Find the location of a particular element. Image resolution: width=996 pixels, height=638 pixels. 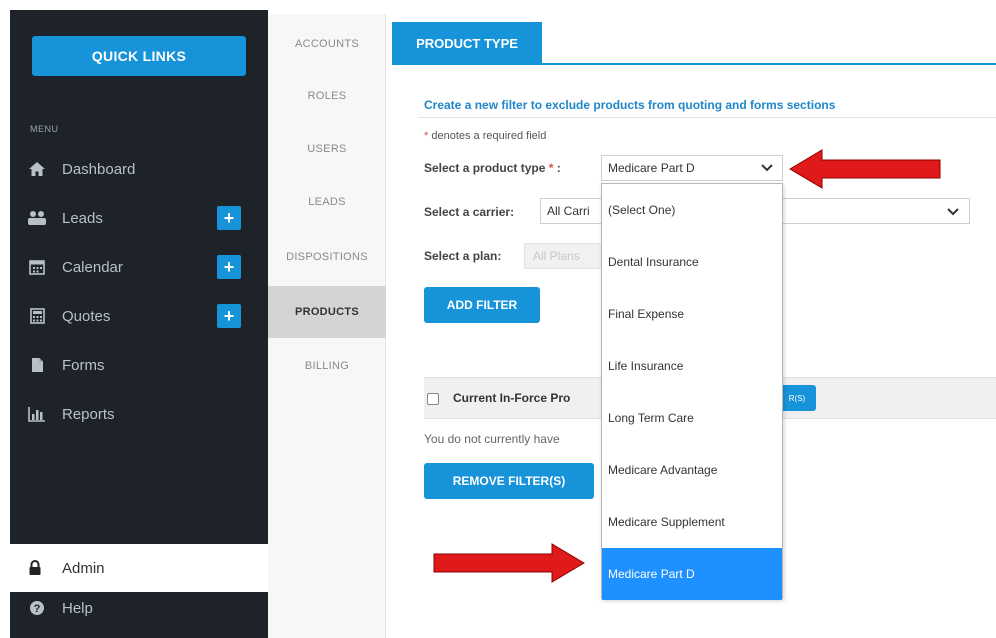

product-type-select: Medicare Part D is located at coordinates (692, 168).